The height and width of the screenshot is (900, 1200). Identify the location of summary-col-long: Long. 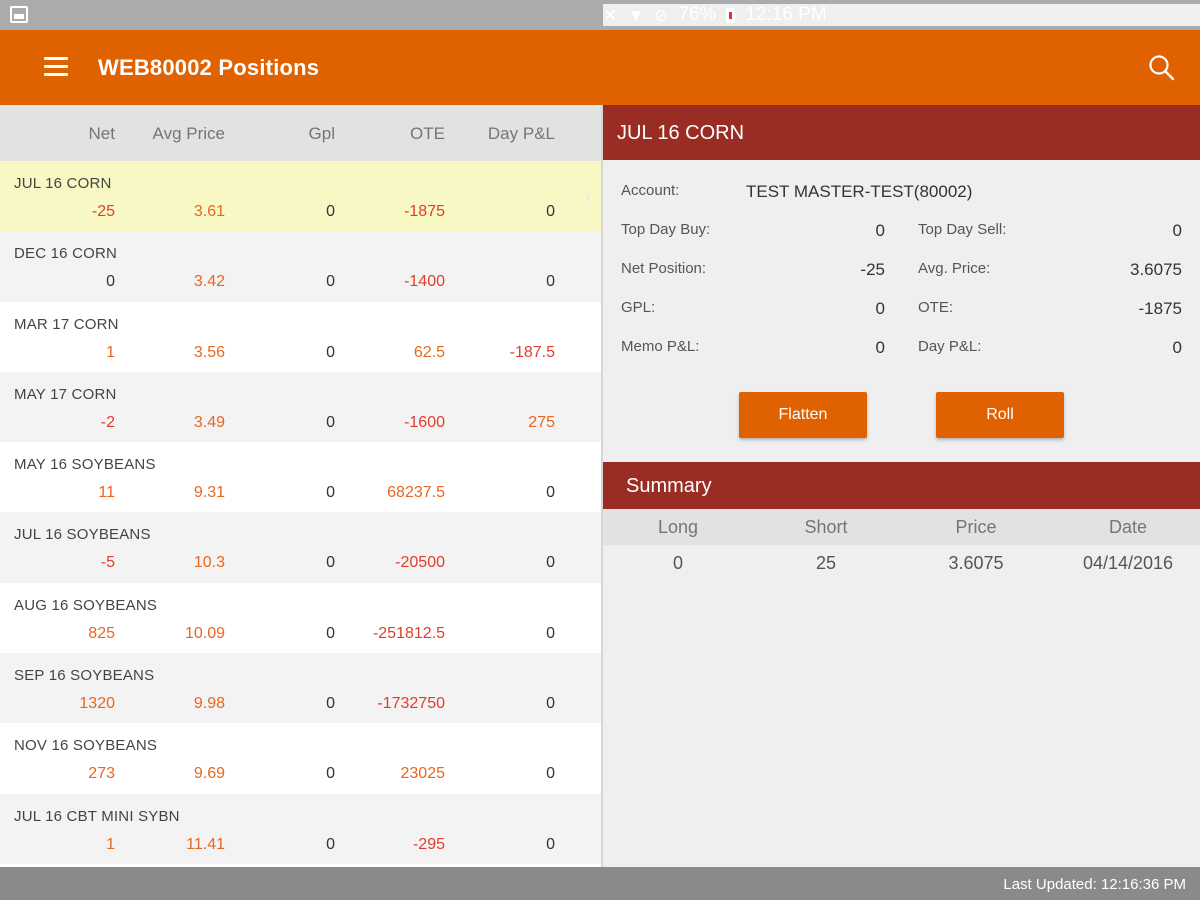
(678, 527).